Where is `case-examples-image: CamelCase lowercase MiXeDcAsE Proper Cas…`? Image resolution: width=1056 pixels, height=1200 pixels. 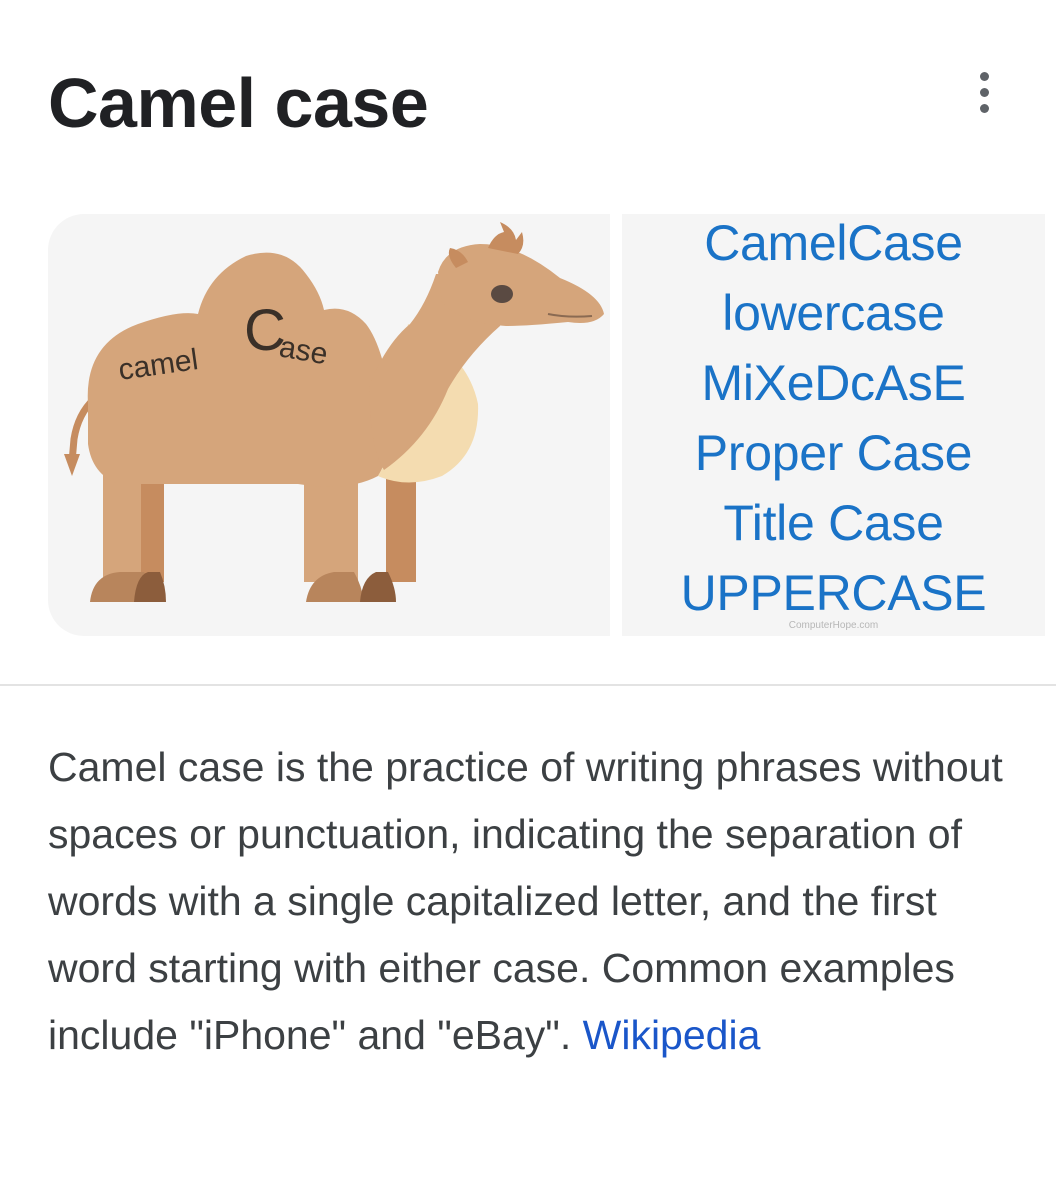 case-examples-image: CamelCase lowercase MiXeDcAsE Proper Cas… is located at coordinates (833, 425).